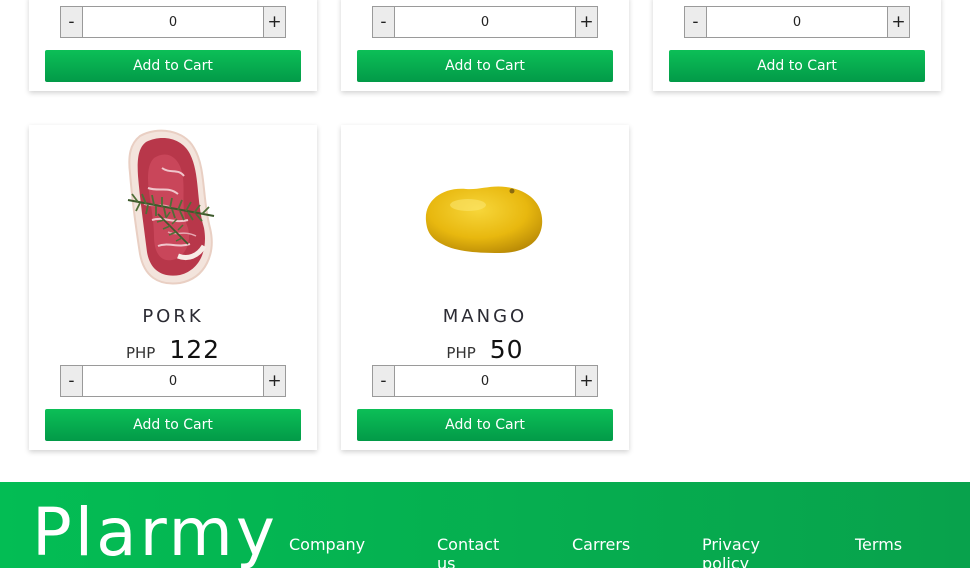 This screenshot has width=970, height=568. What do you see at coordinates (895, 544) in the screenshot?
I see `footer-link-terms: Terms` at bounding box center [895, 544].